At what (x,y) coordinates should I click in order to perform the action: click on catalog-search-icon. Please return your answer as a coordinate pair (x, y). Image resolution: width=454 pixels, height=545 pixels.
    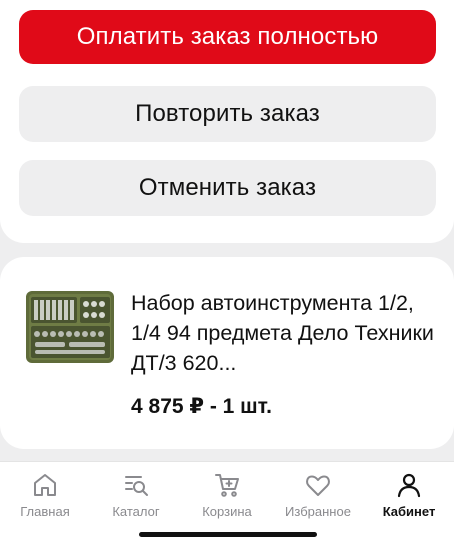
    Looking at the image, I should click on (136, 486).